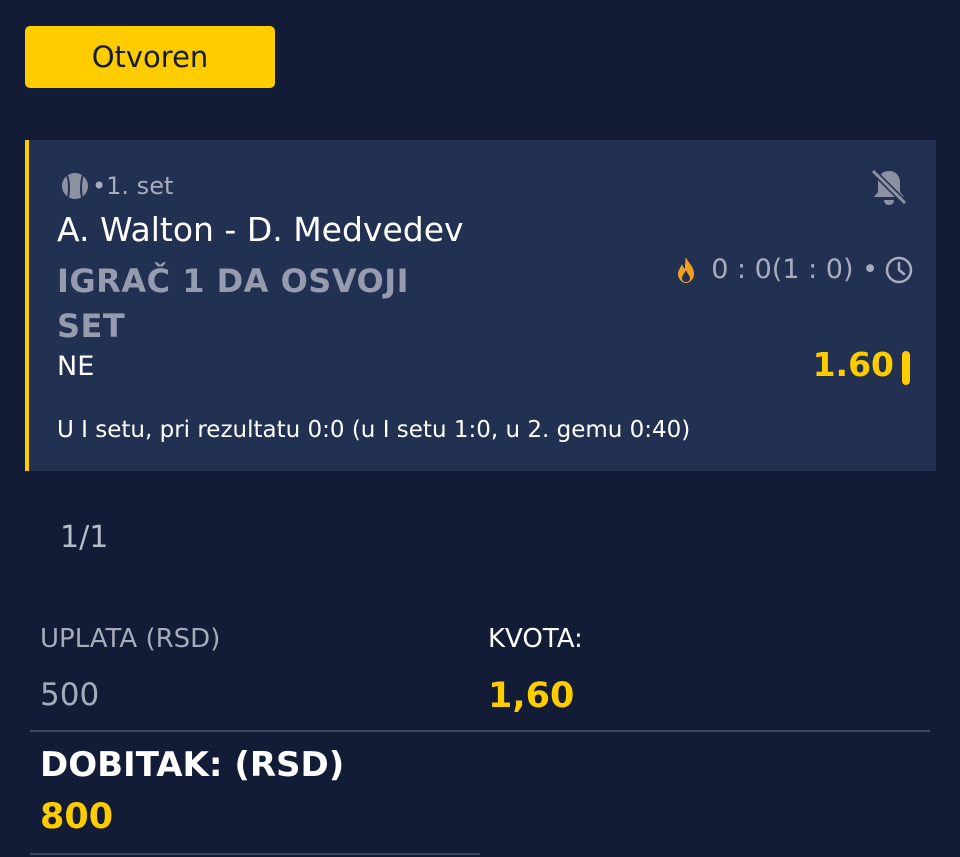 The image size is (960, 857). What do you see at coordinates (76, 366) in the screenshot?
I see `pick-label: NE` at bounding box center [76, 366].